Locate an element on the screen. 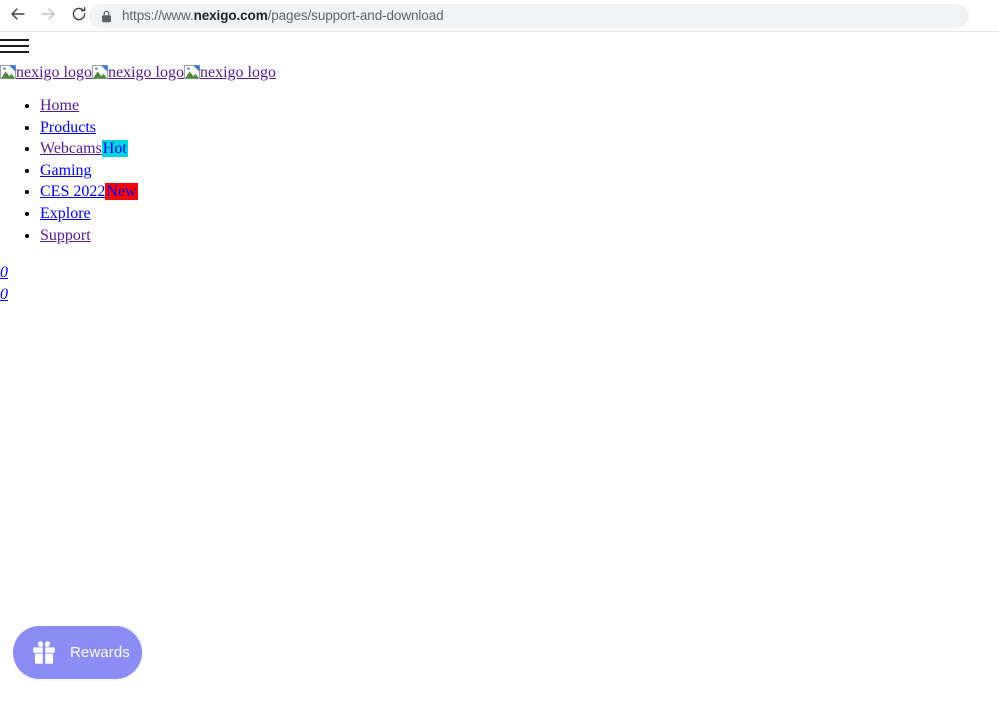 The width and height of the screenshot is (999, 714). url-host: nexigo.com is located at coordinates (230, 16).